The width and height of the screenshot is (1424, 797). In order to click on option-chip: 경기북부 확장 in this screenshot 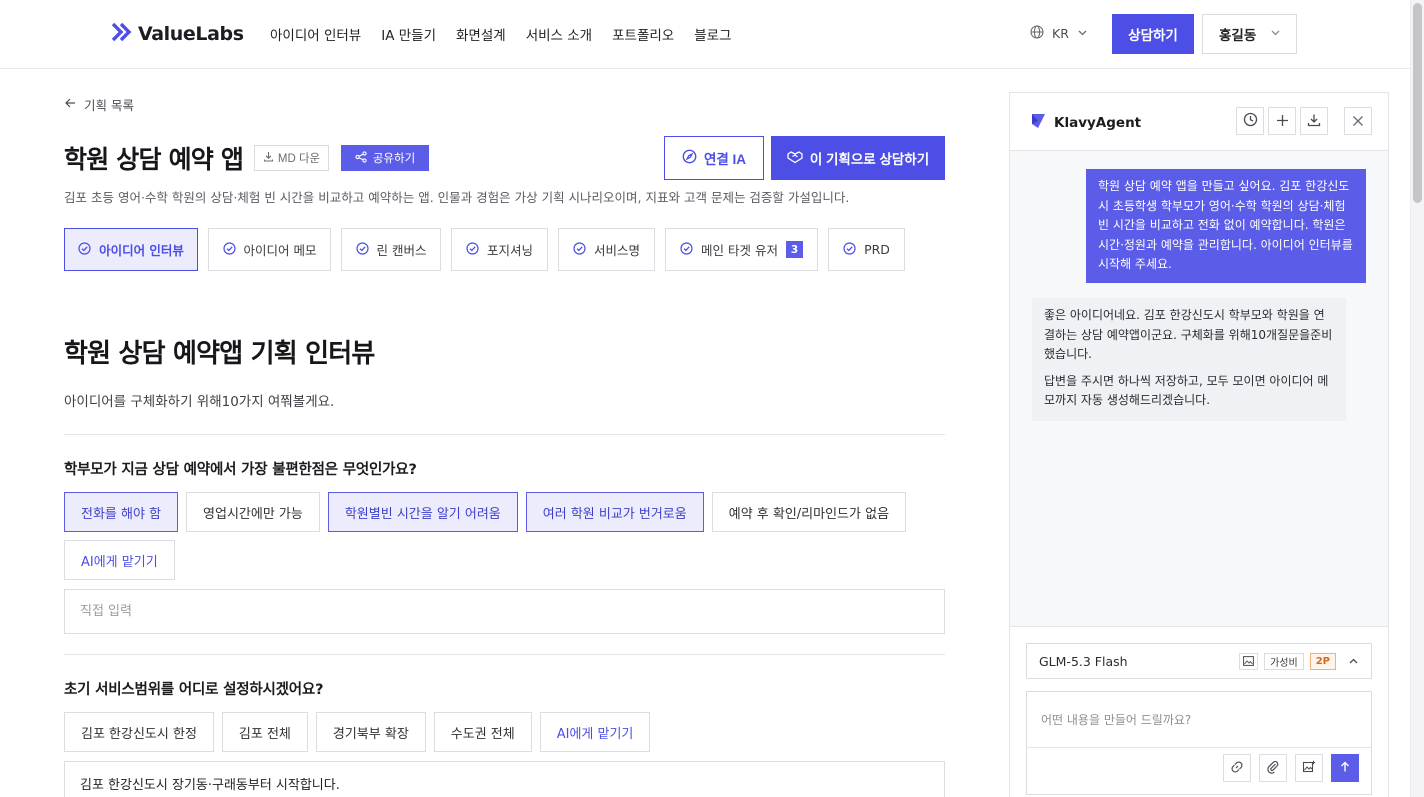, I will do `click(370, 732)`.